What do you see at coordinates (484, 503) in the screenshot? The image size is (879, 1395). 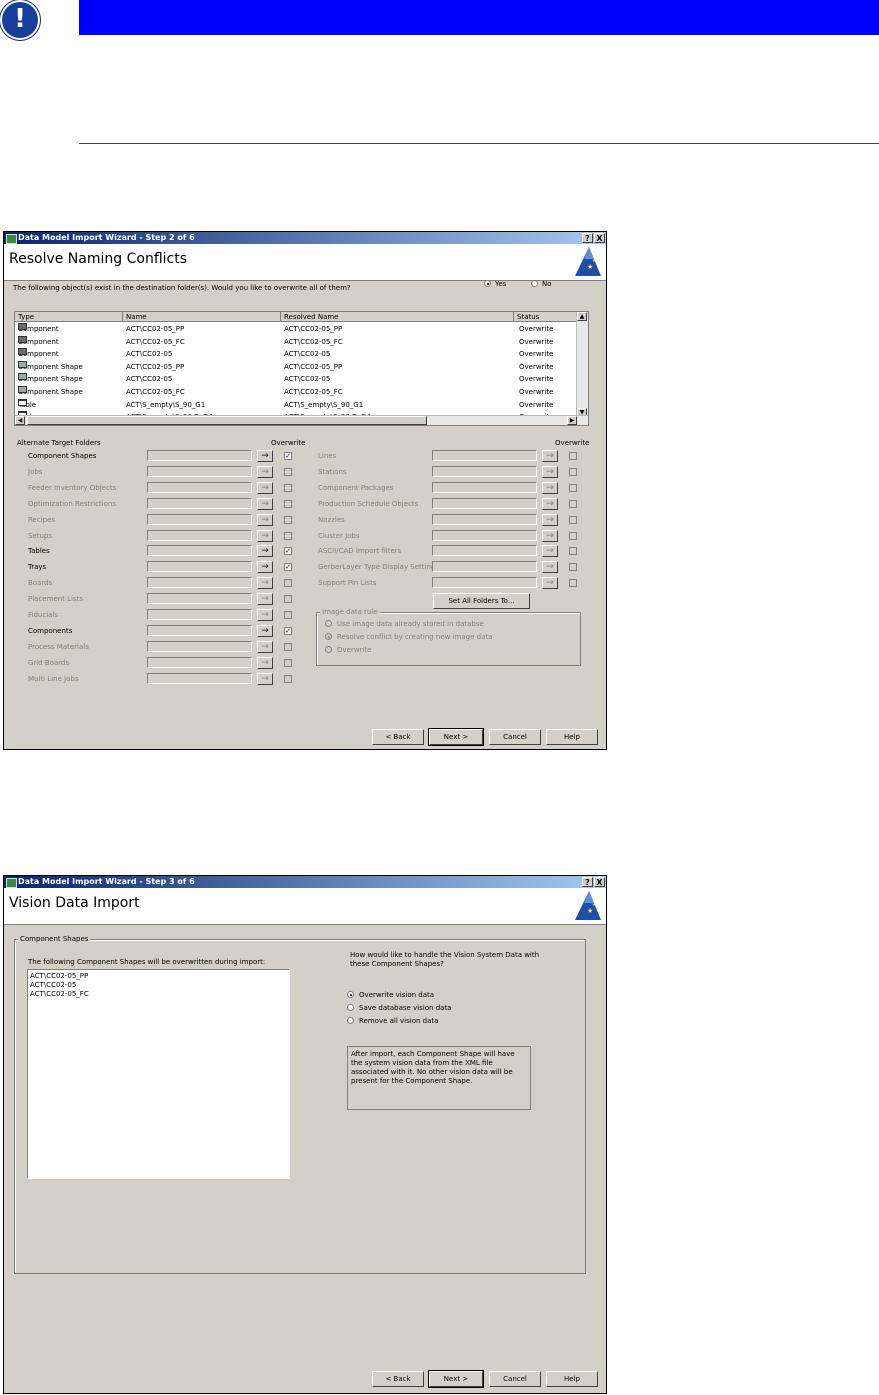 I see `folder-field-production-schedule-objects` at bounding box center [484, 503].